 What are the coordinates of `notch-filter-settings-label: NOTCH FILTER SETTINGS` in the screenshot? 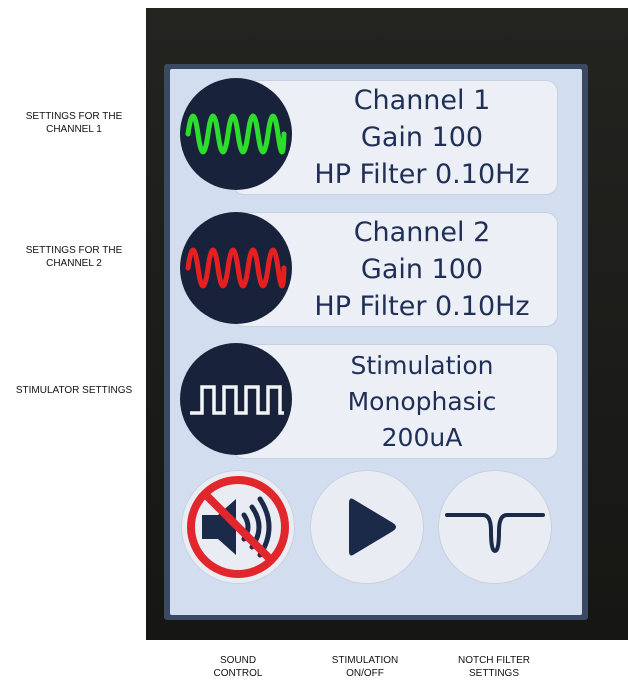 It's located at (494, 667).